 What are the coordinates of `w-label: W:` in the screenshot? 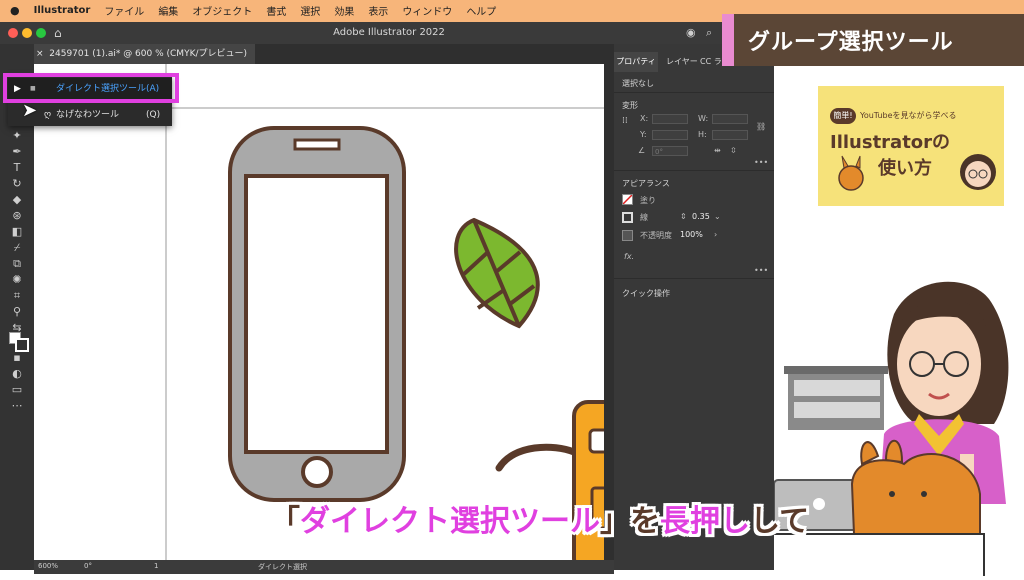 It's located at (703, 118).